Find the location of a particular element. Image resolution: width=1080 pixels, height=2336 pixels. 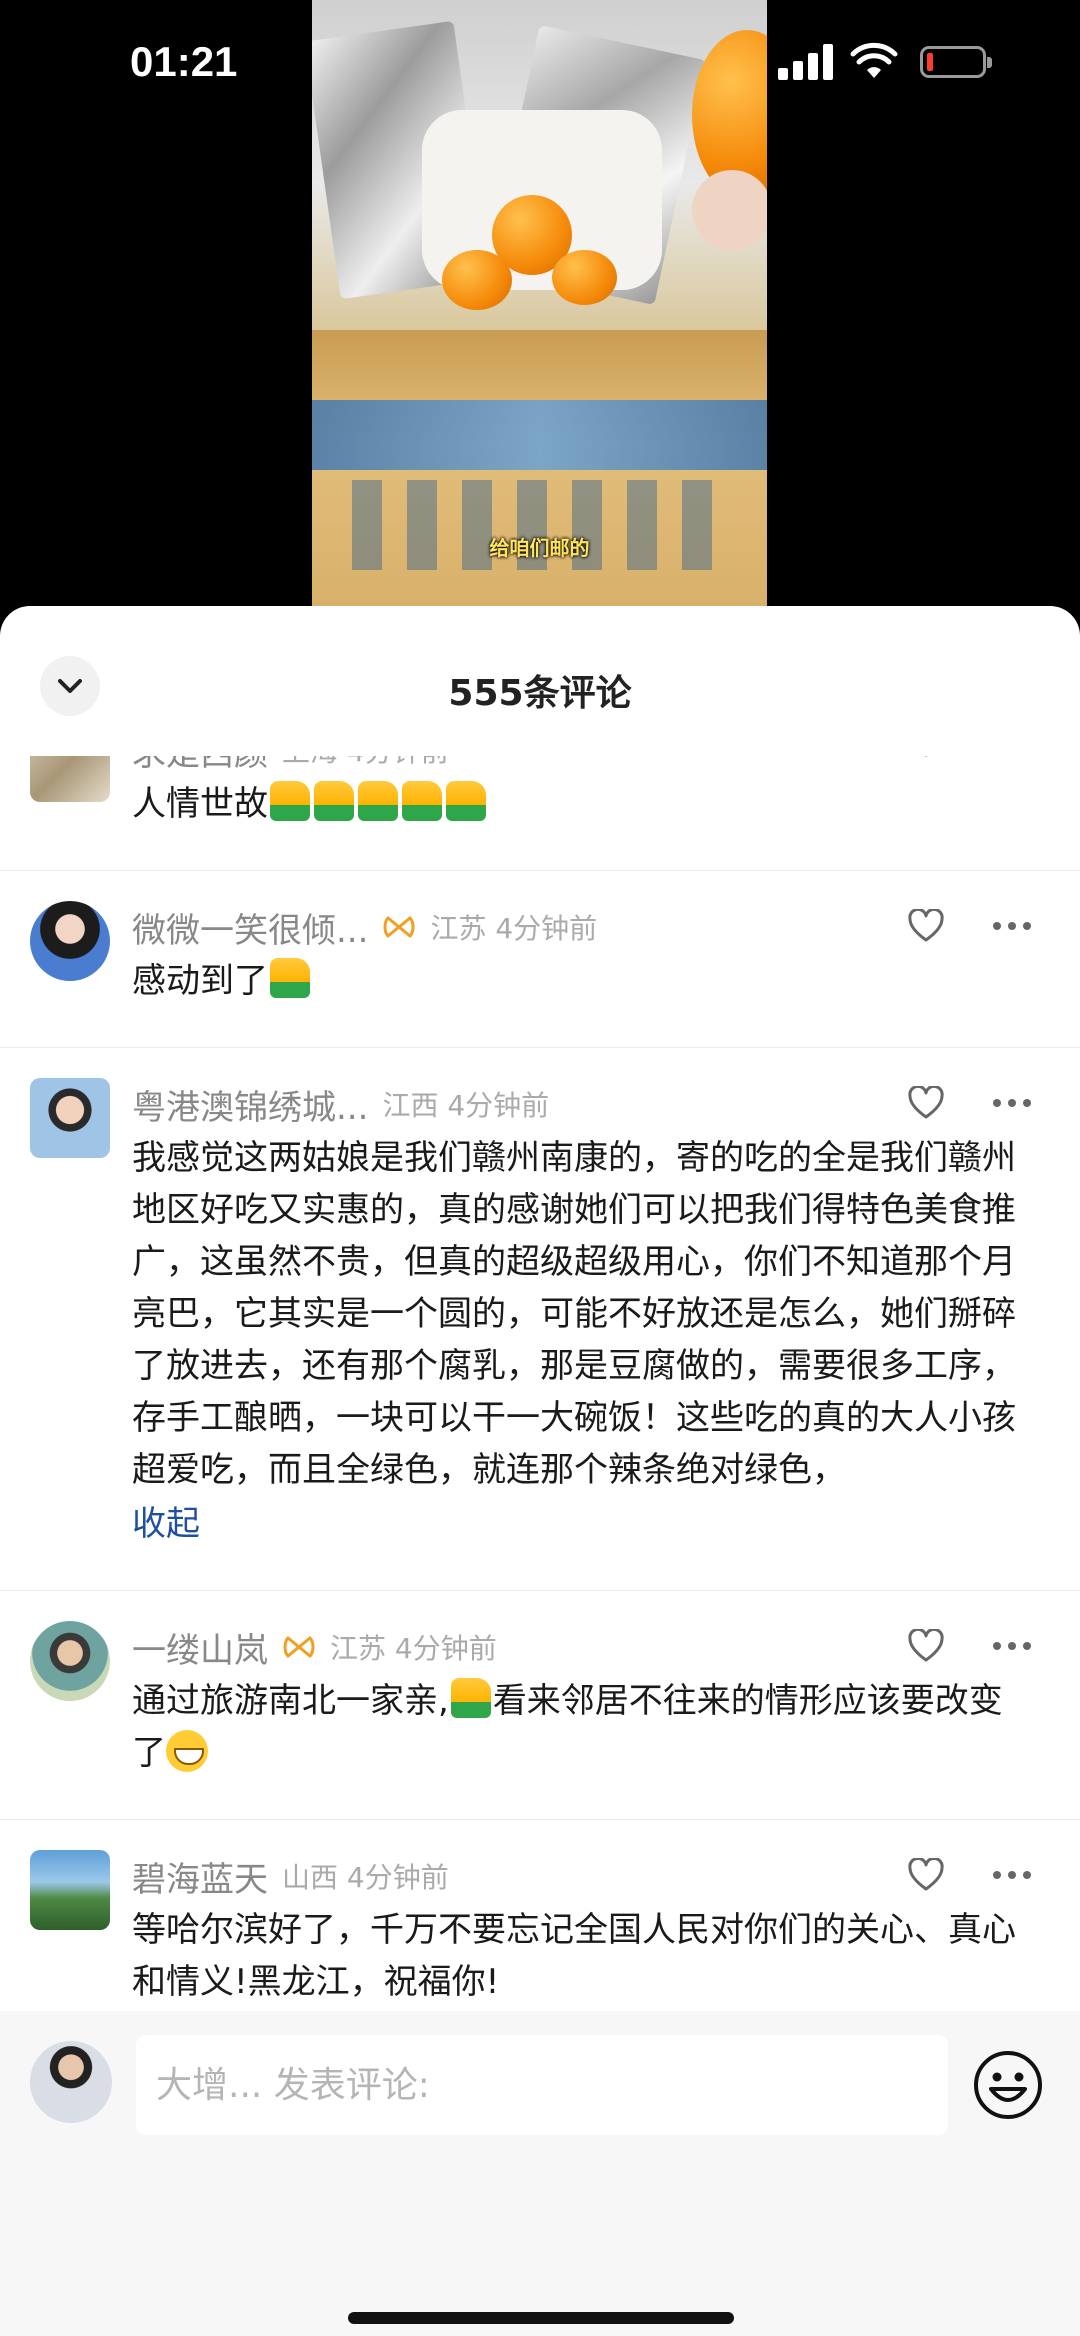

comment-text: 人情世故 is located at coordinates (576, 804).